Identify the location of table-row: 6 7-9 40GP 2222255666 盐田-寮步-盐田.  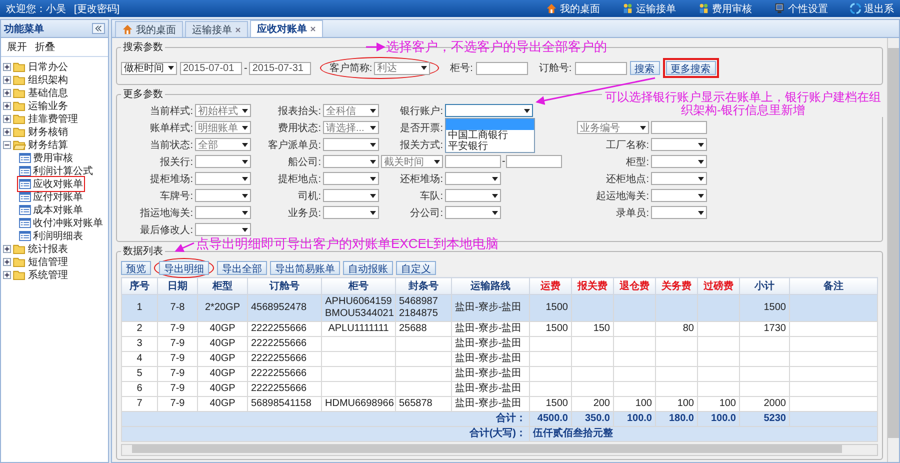
(500, 389).